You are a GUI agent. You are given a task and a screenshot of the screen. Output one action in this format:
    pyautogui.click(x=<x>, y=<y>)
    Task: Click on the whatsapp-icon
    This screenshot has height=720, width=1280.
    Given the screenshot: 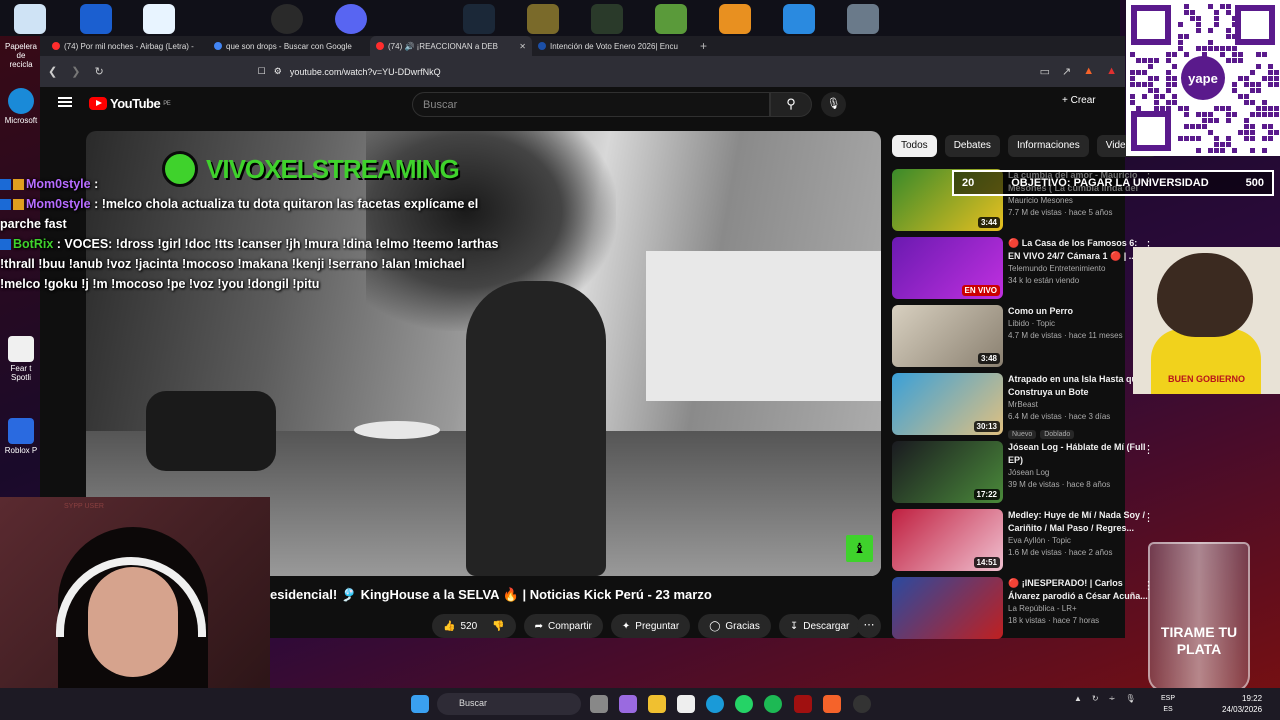 What is the action you would take?
    pyautogui.click(x=744, y=704)
    